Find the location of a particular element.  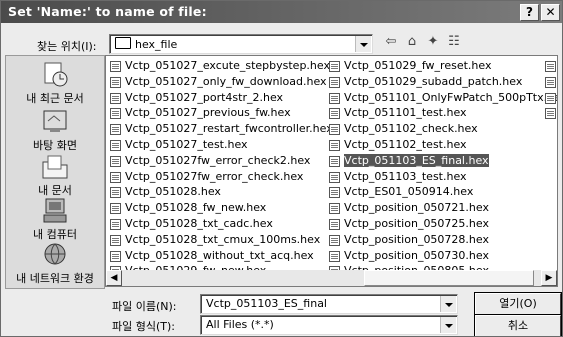

scrollbar-thumb is located at coordinates (449, 278).